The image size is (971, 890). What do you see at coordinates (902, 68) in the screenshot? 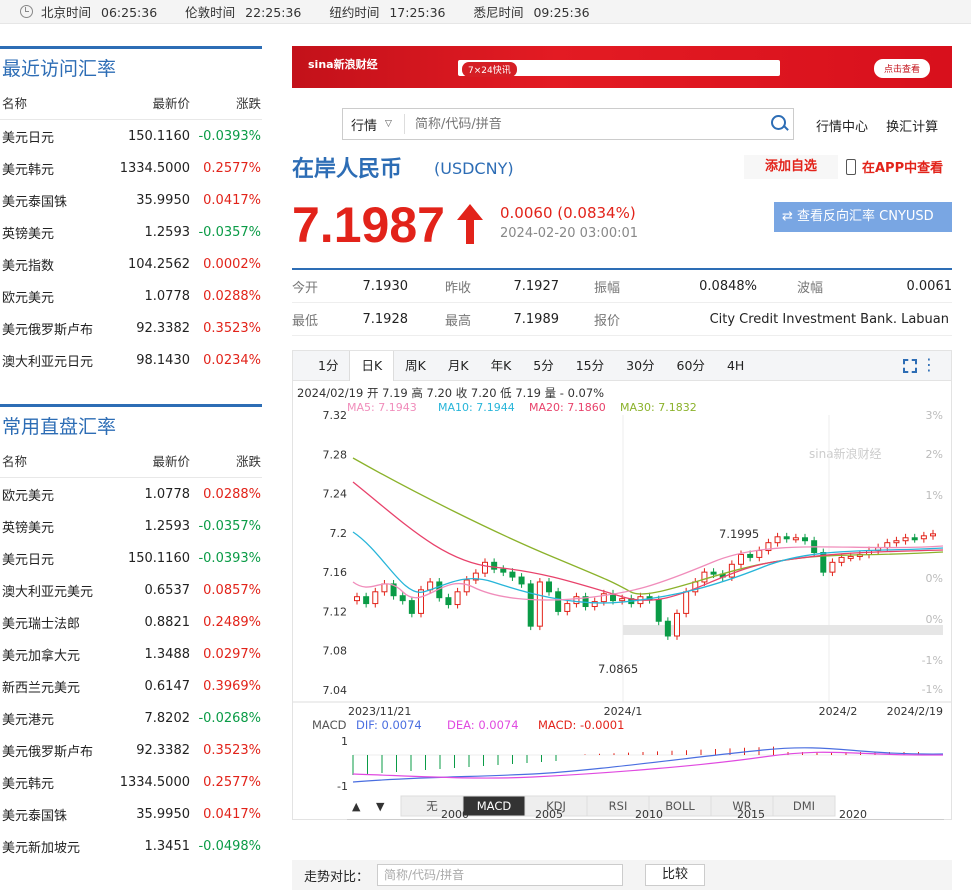
I see `banner-button: 点击查看` at bounding box center [902, 68].